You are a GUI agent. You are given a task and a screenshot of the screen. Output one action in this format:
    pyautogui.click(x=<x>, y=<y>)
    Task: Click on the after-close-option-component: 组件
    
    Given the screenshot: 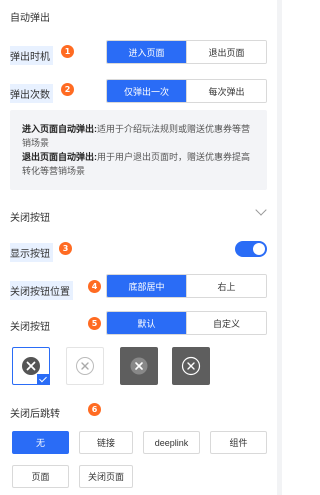 What is the action you would take?
    pyautogui.click(x=238, y=442)
    